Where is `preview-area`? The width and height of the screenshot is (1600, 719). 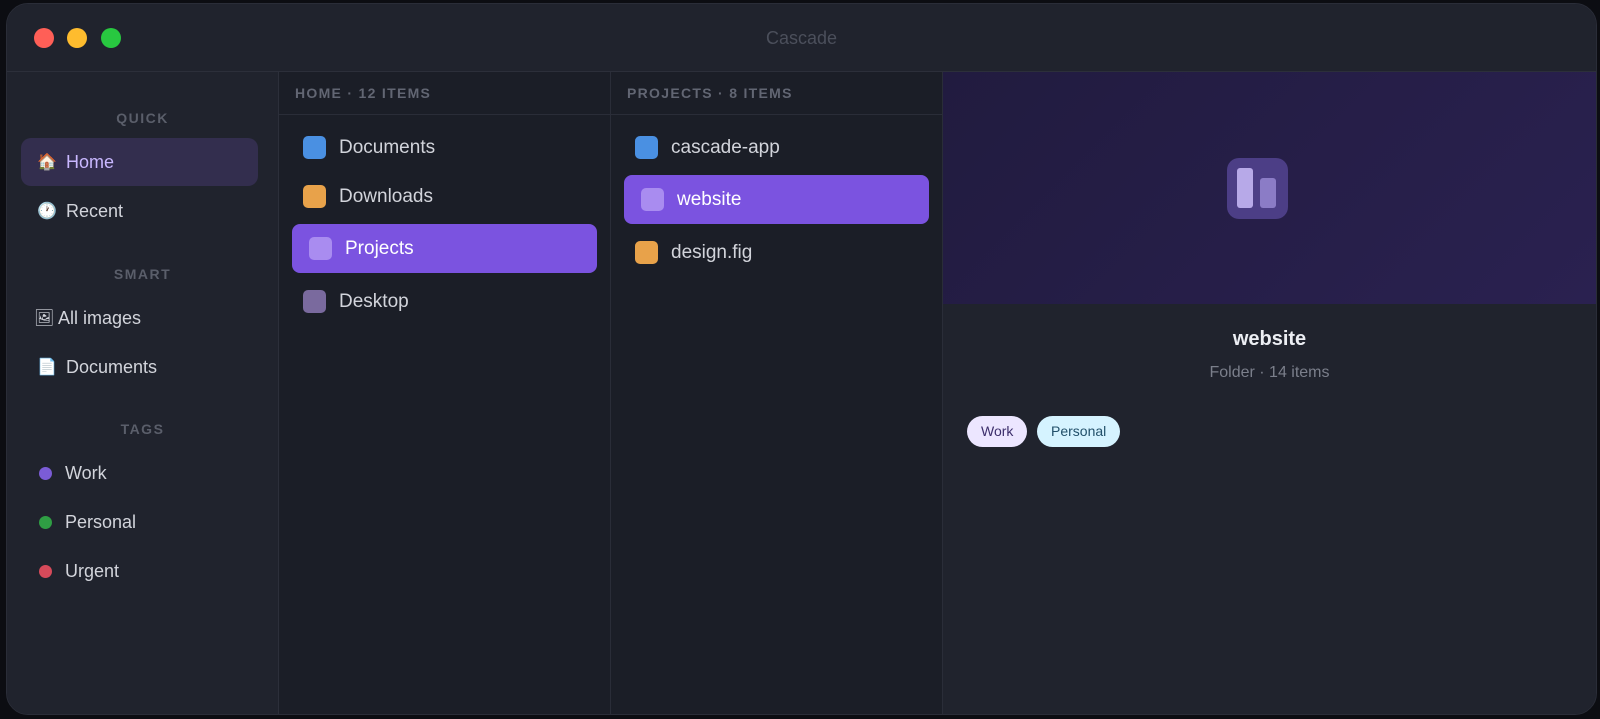
preview-area is located at coordinates (1269, 188).